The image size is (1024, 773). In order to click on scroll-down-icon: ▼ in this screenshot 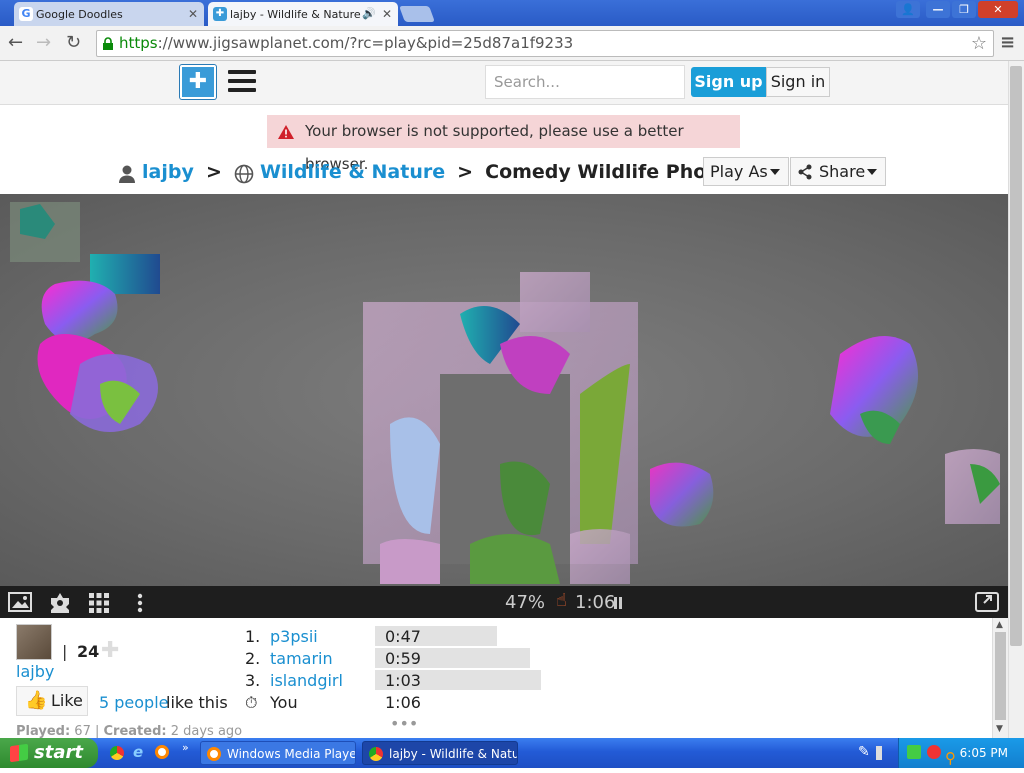, I will do `click(999, 729)`.